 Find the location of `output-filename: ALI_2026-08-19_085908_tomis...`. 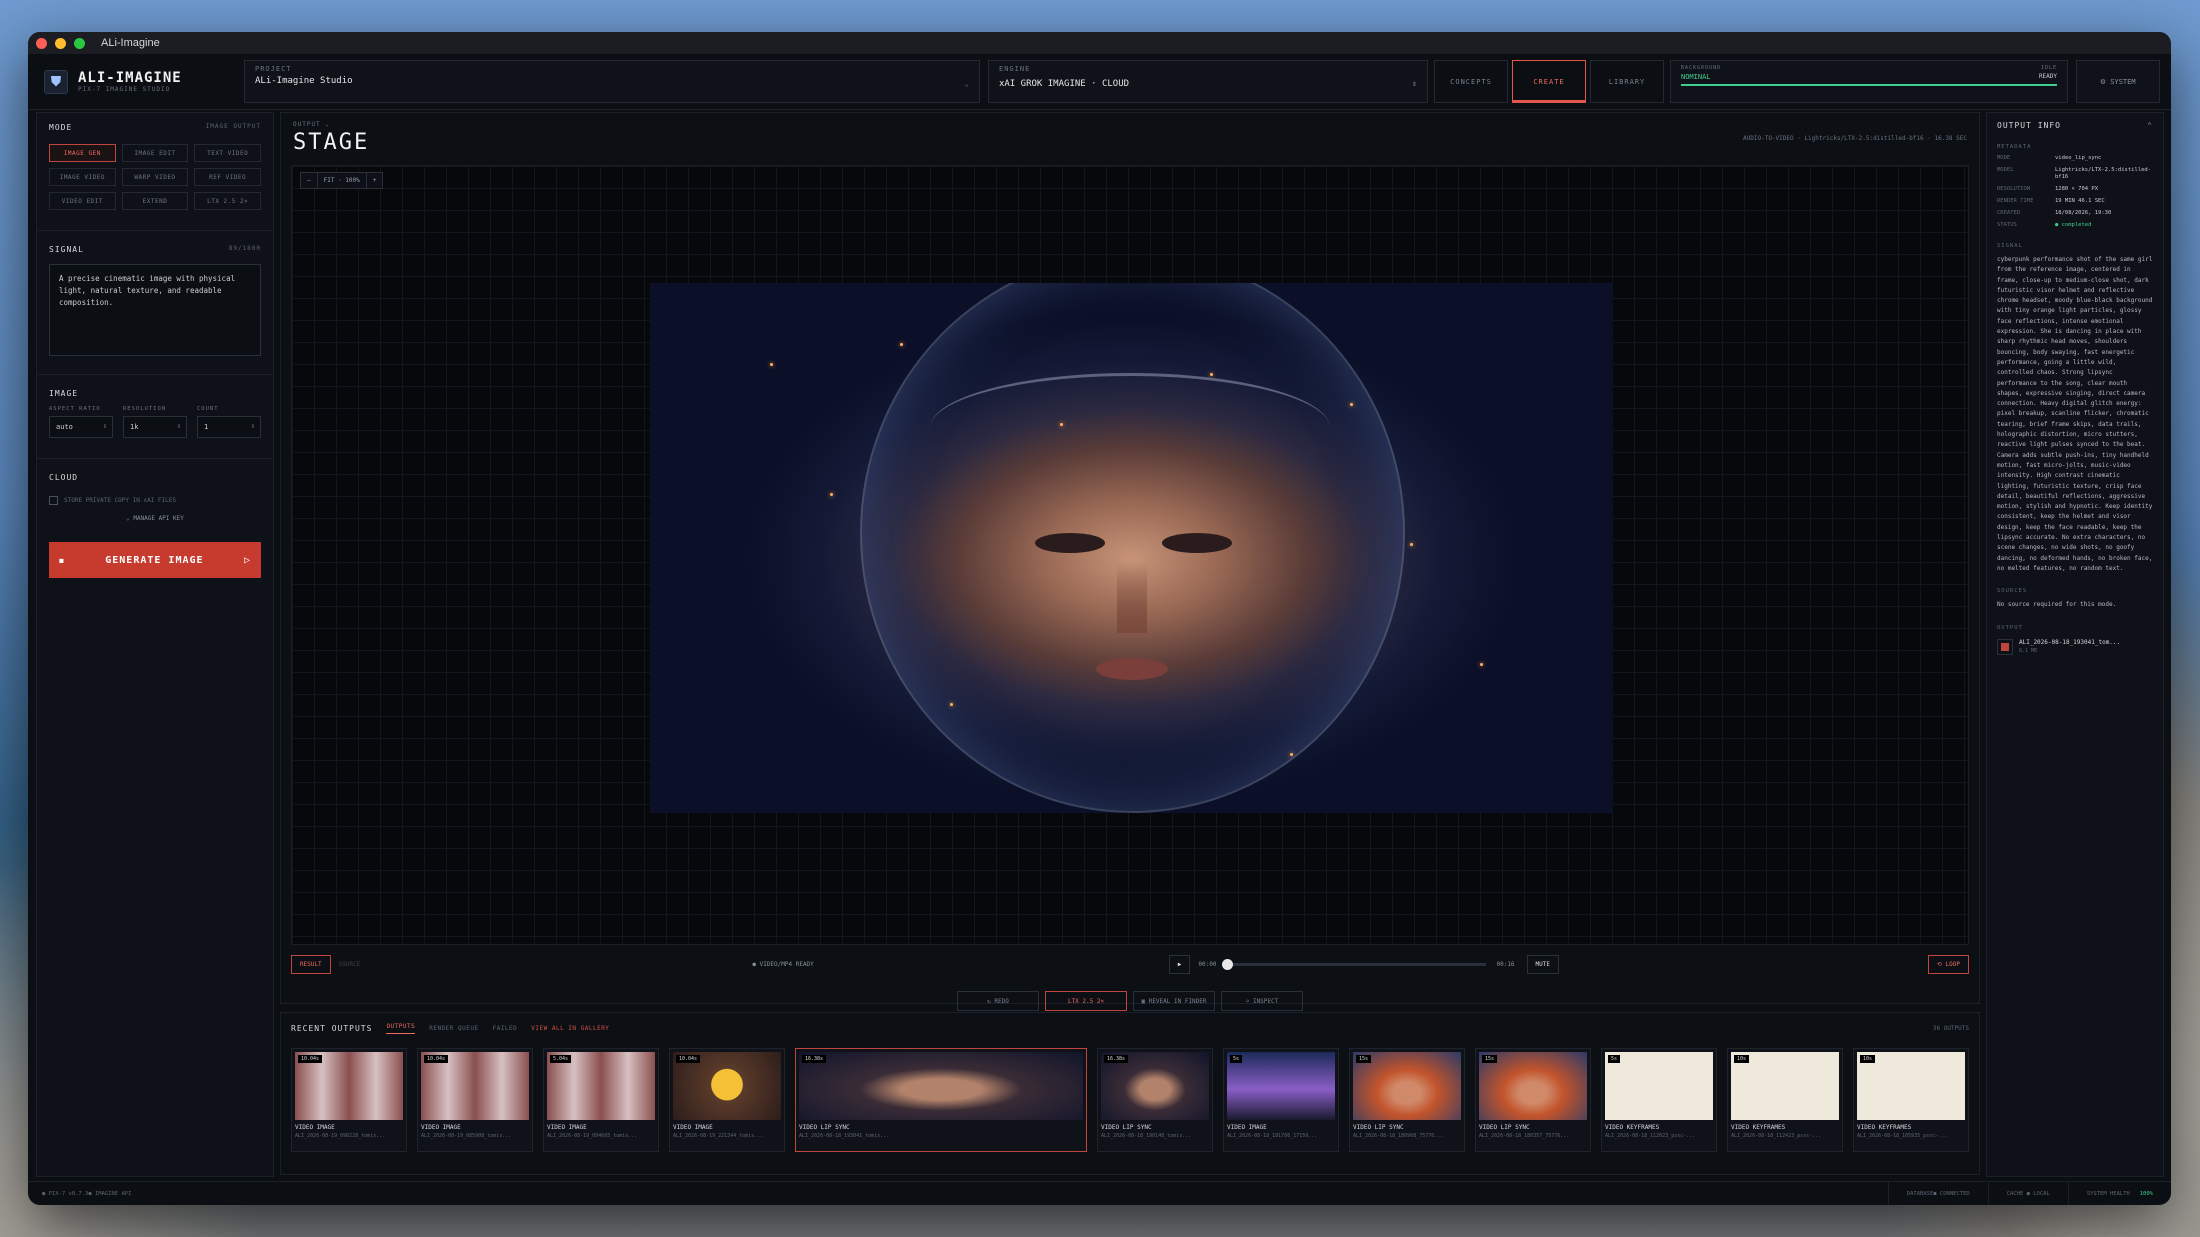

output-filename: ALI_2026-08-19_085908_tomis... is located at coordinates (466, 1136).